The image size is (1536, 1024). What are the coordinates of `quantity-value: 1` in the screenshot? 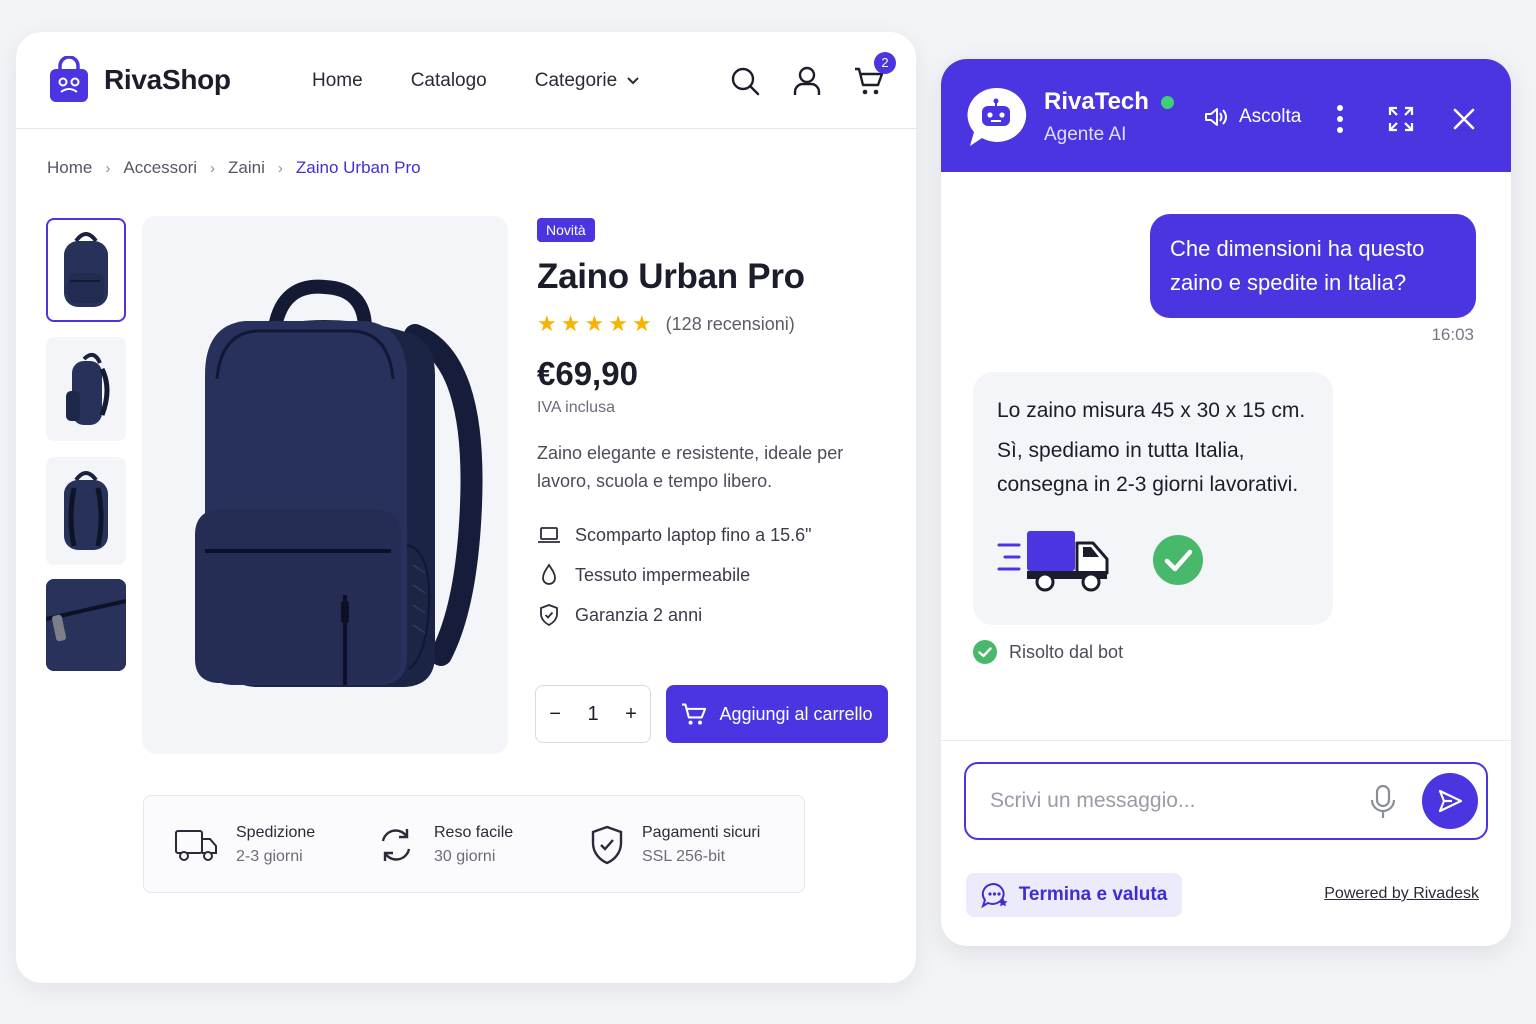 It's located at (593, 713).